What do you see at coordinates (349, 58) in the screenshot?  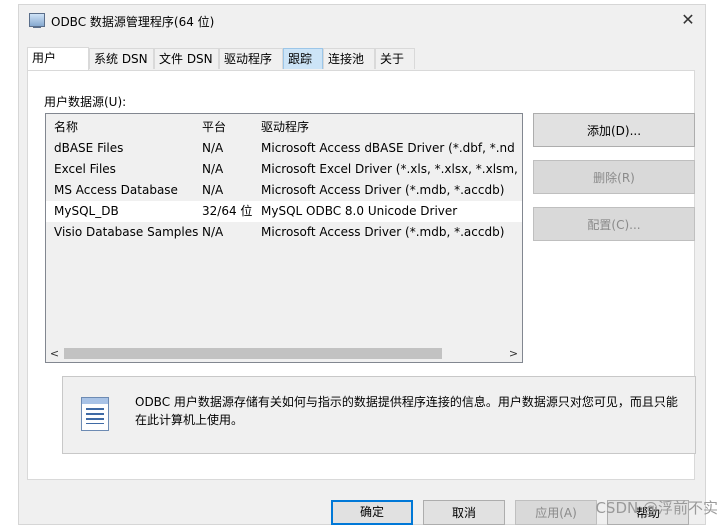 I see `tab-connection-pooling: 连接池` at bounding box center [349, 58].